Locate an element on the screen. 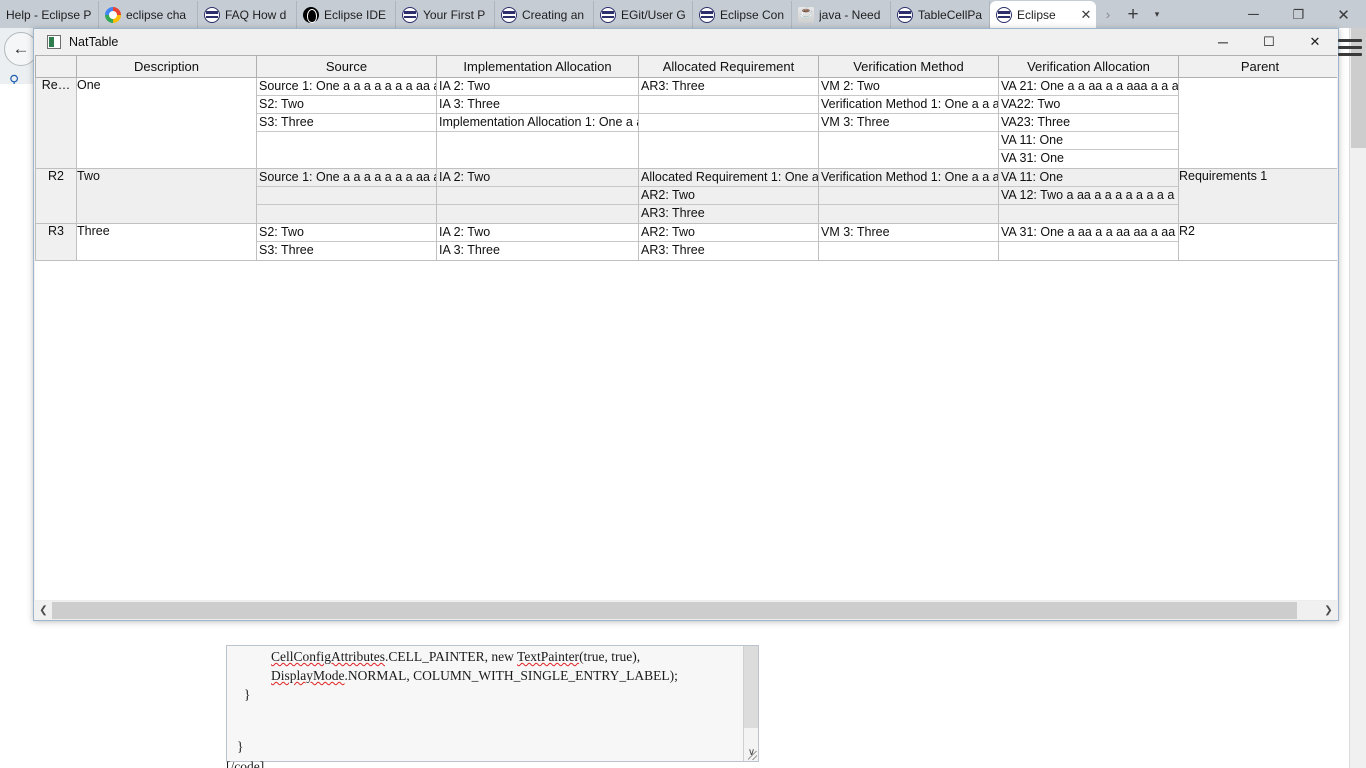 The image size is (1366, 768). column-header-verification_method: Verification Method is located at coordinates (908, 66).